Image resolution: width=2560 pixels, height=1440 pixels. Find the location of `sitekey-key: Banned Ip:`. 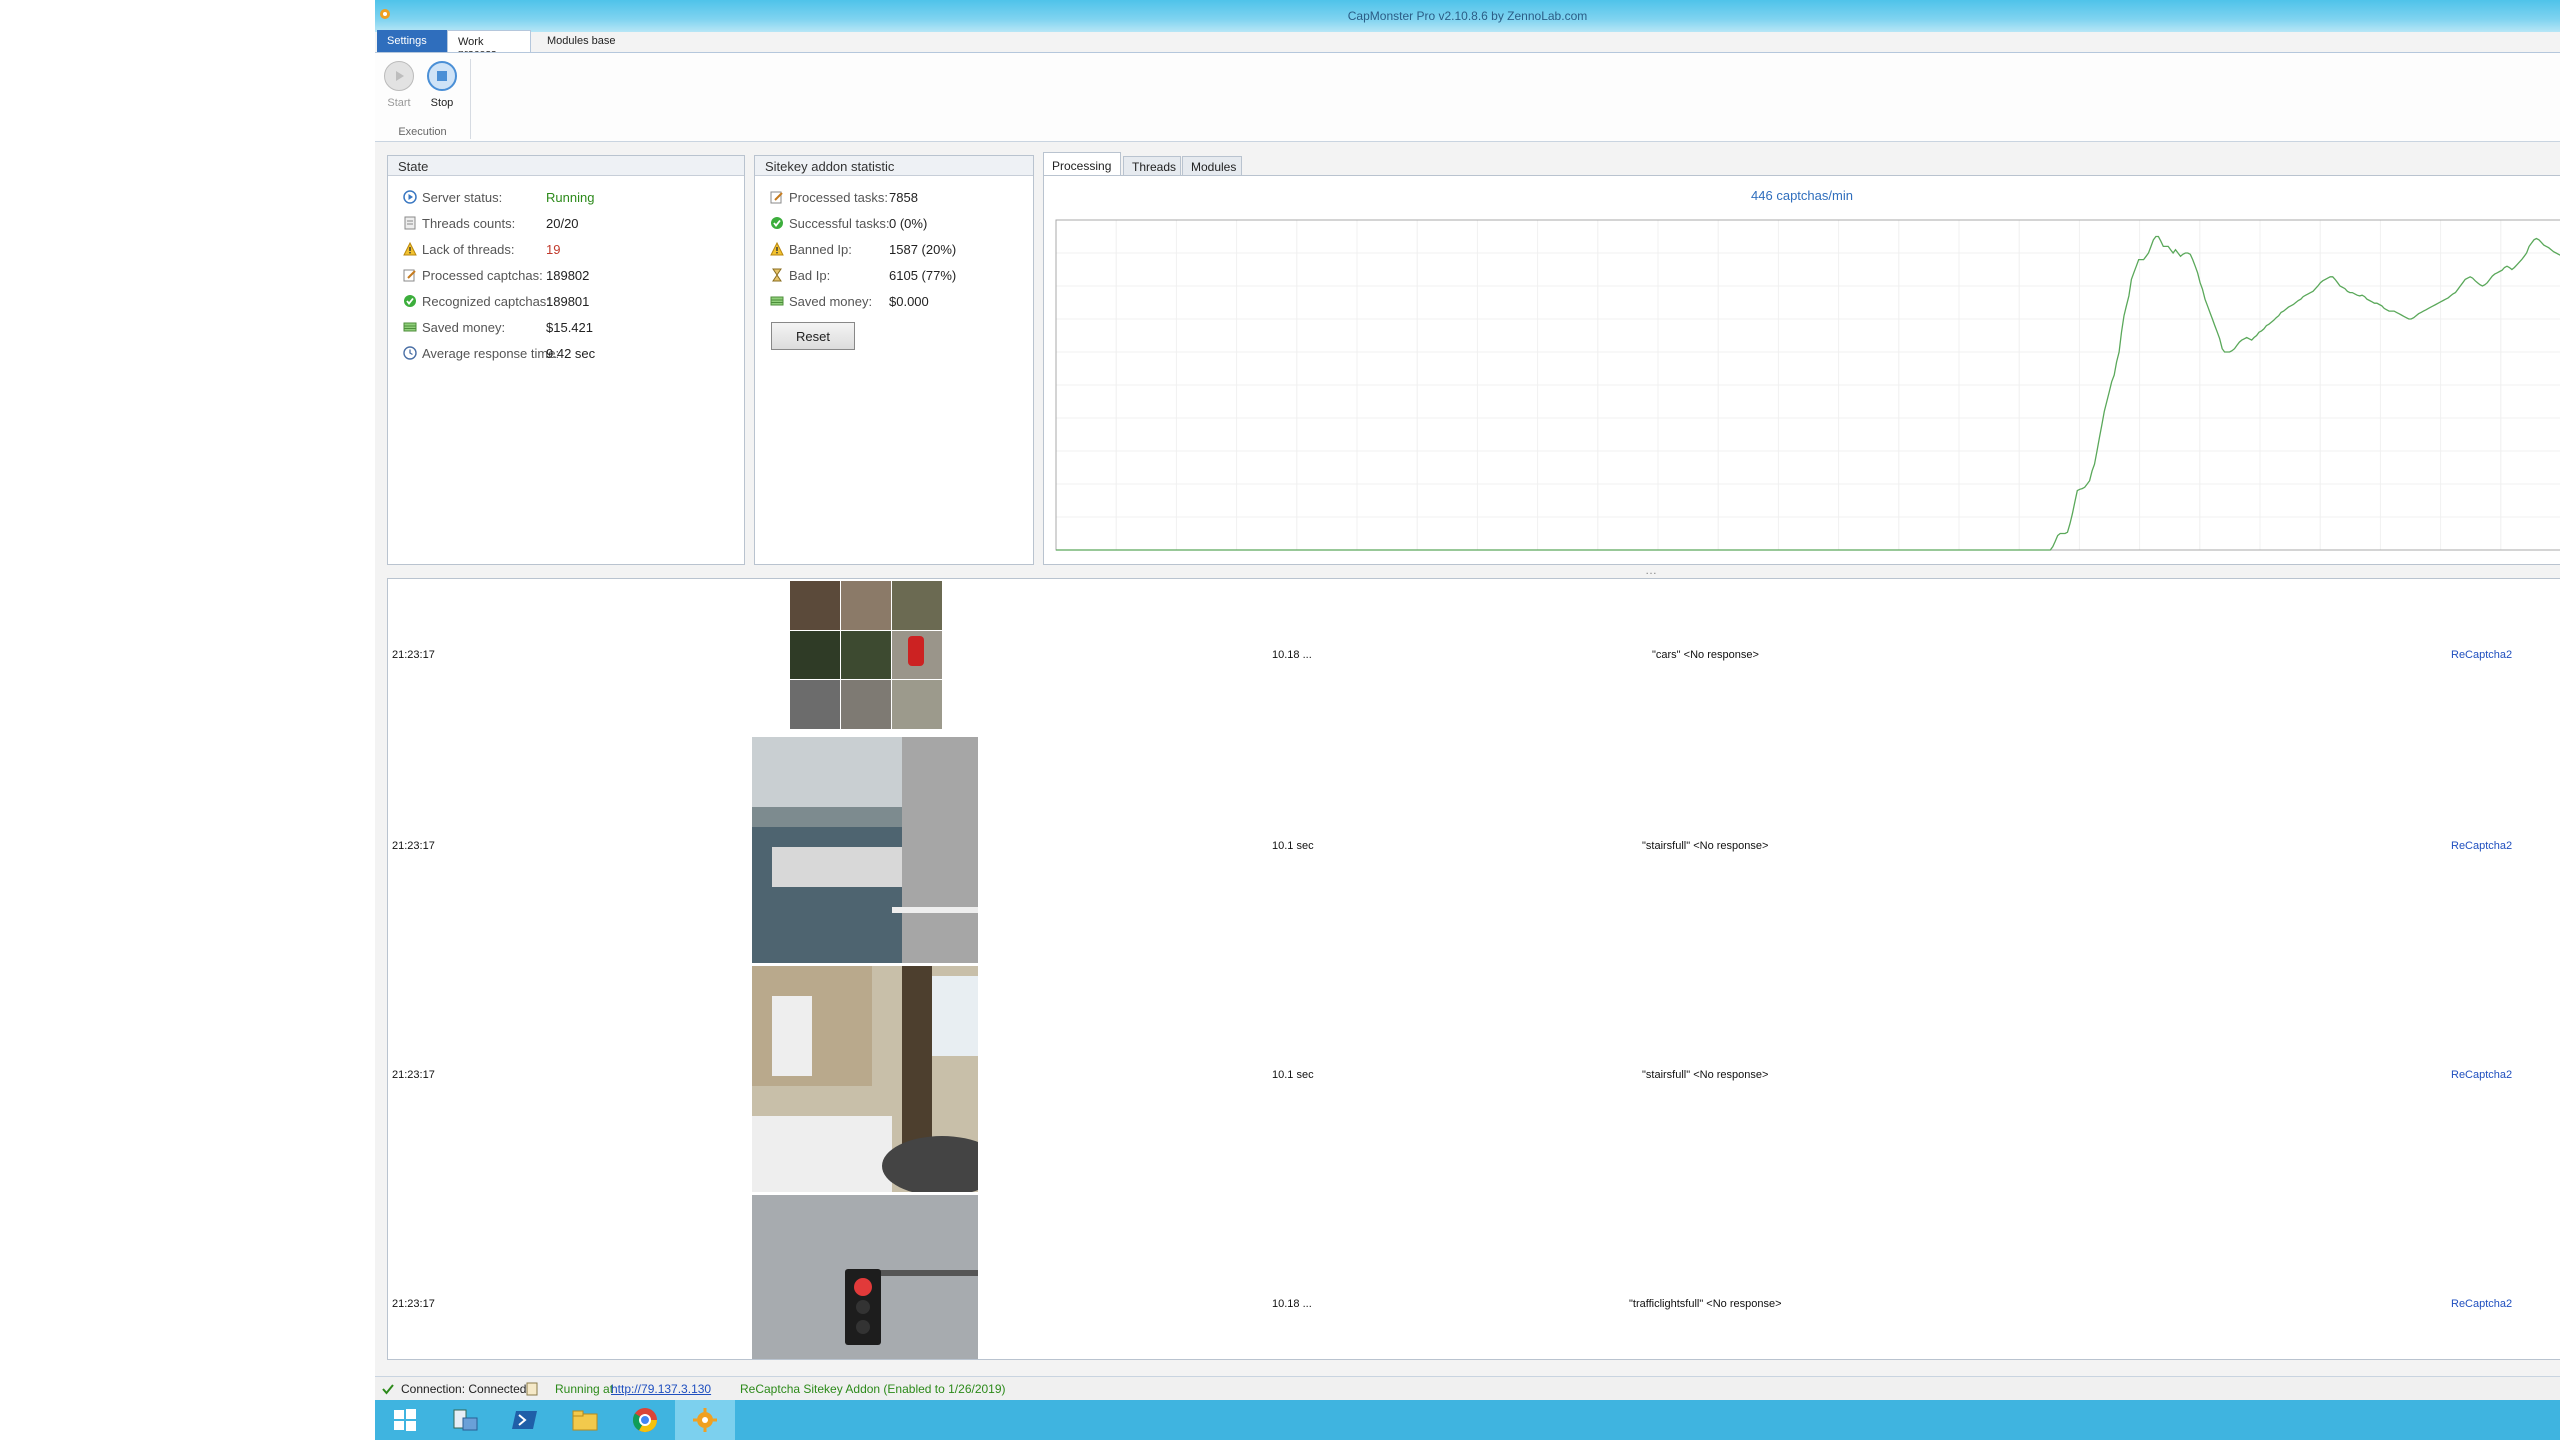

sitekey-key: Banned Ip: is located at coordinates (820, 249).